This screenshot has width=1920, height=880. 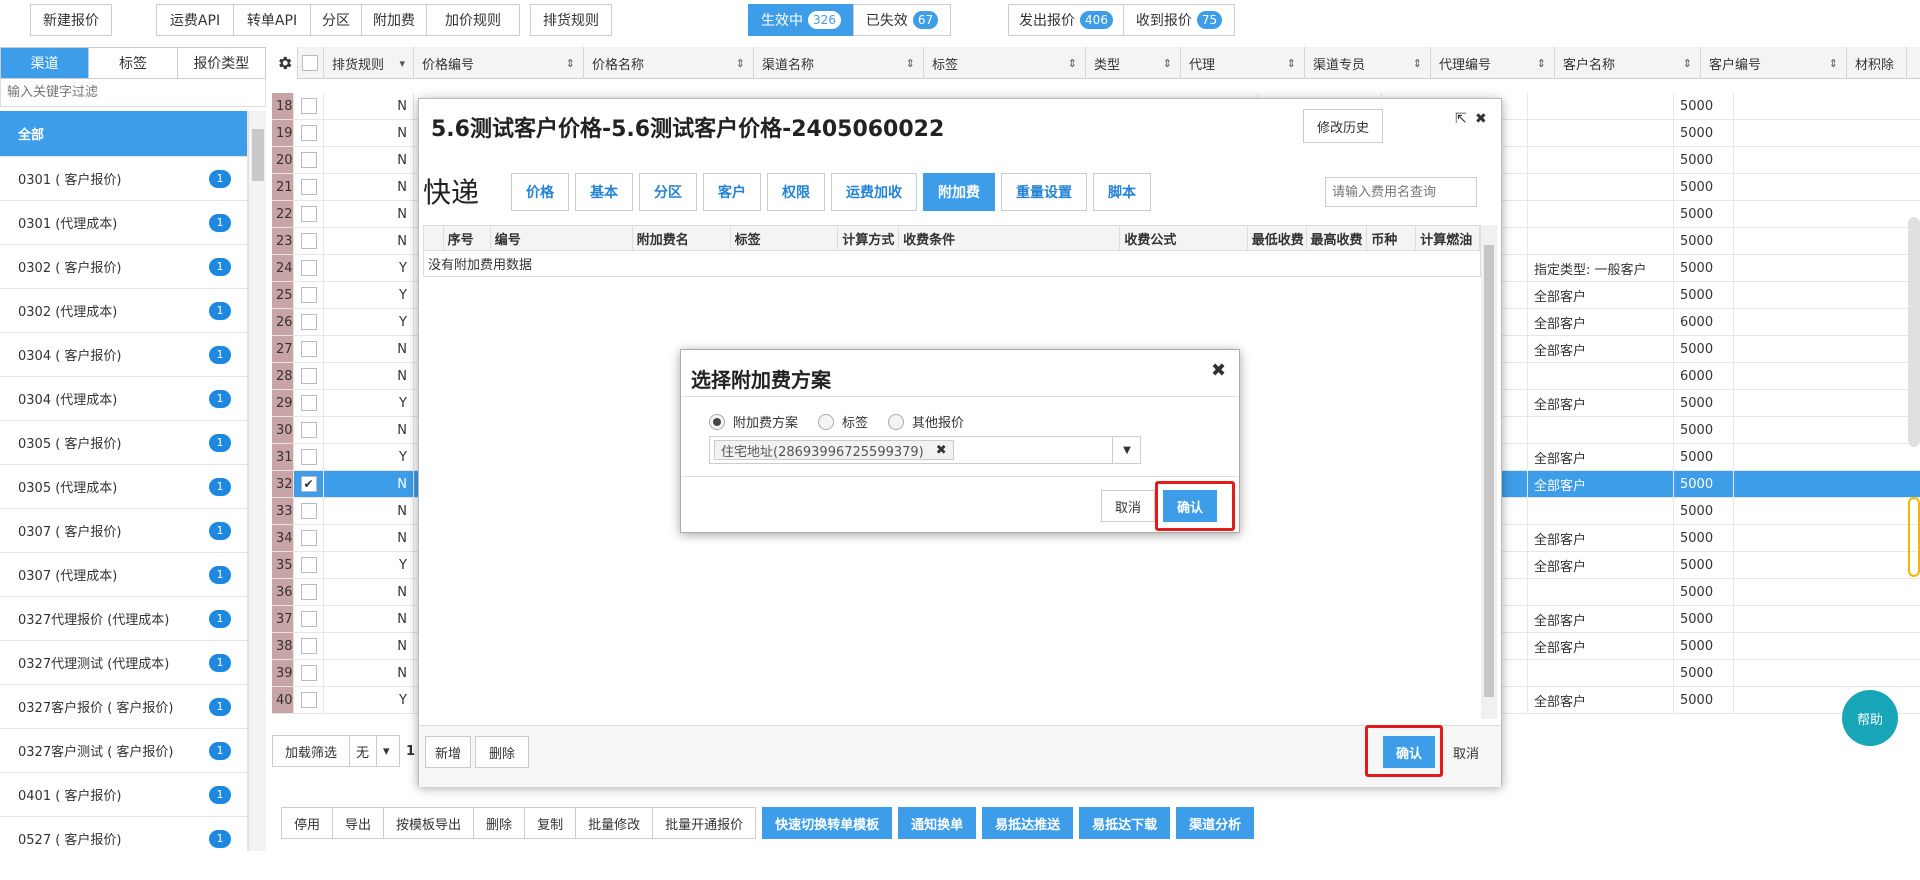 What do you see at coordinates (839, 63) in the screenshot?
I see `column-header: 渠道名称 ⇕` at bounding box center [839, 63].